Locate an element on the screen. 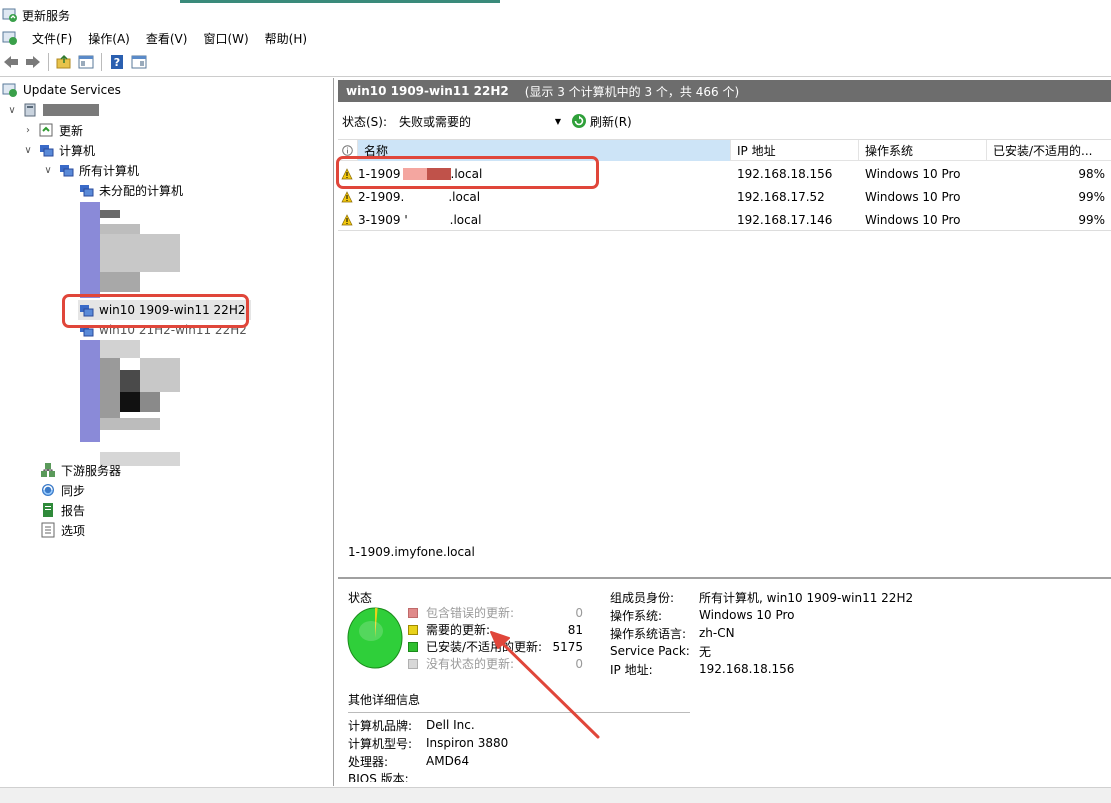 The height and width of the screenshot is (803, 1111). back-button is located at coordinates (11, 62).